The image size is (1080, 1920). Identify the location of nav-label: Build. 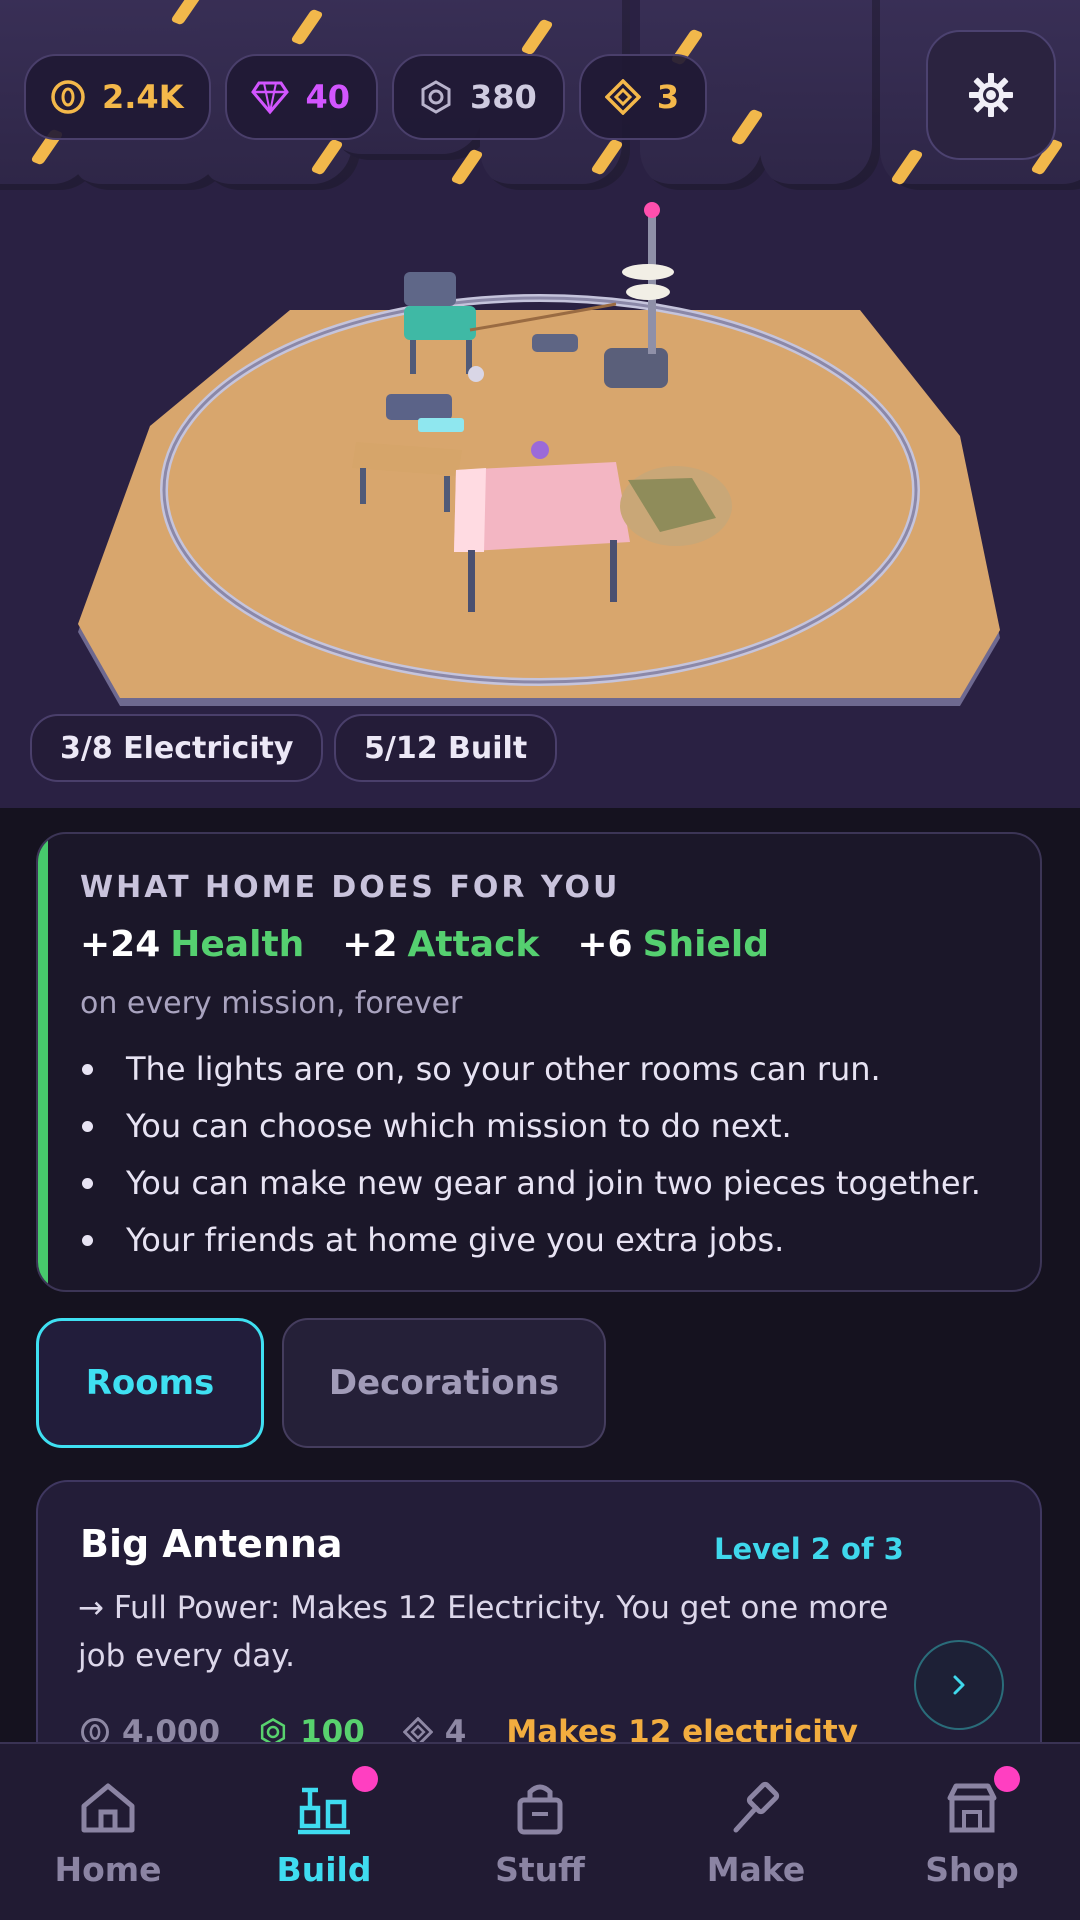
(324, 1869).